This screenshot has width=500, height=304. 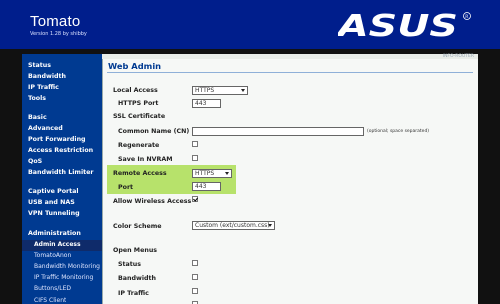 I want to click on regenerate-label: Regenerate, so click(x=139, y=145).